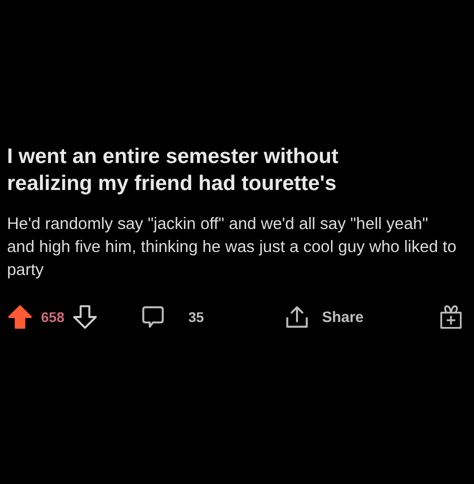 The width and height of the screenshot is (474, 484). Describe the element at coordinates (297, 317) in the screenshot. I see `share-icon` at that location.